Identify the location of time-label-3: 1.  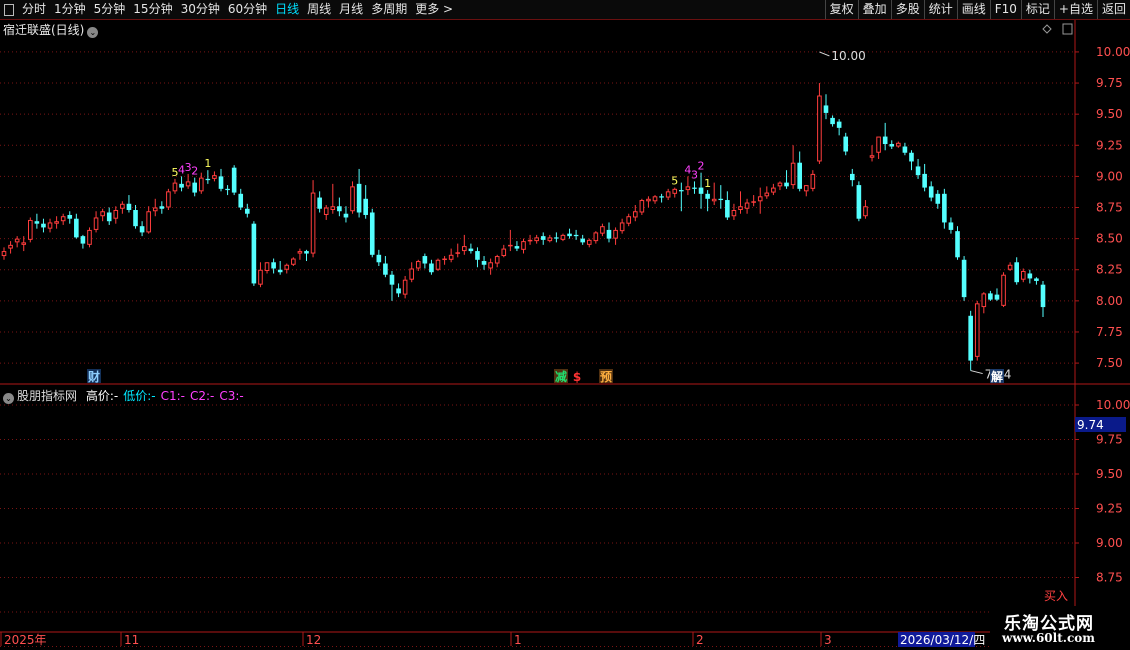
(518, 640).